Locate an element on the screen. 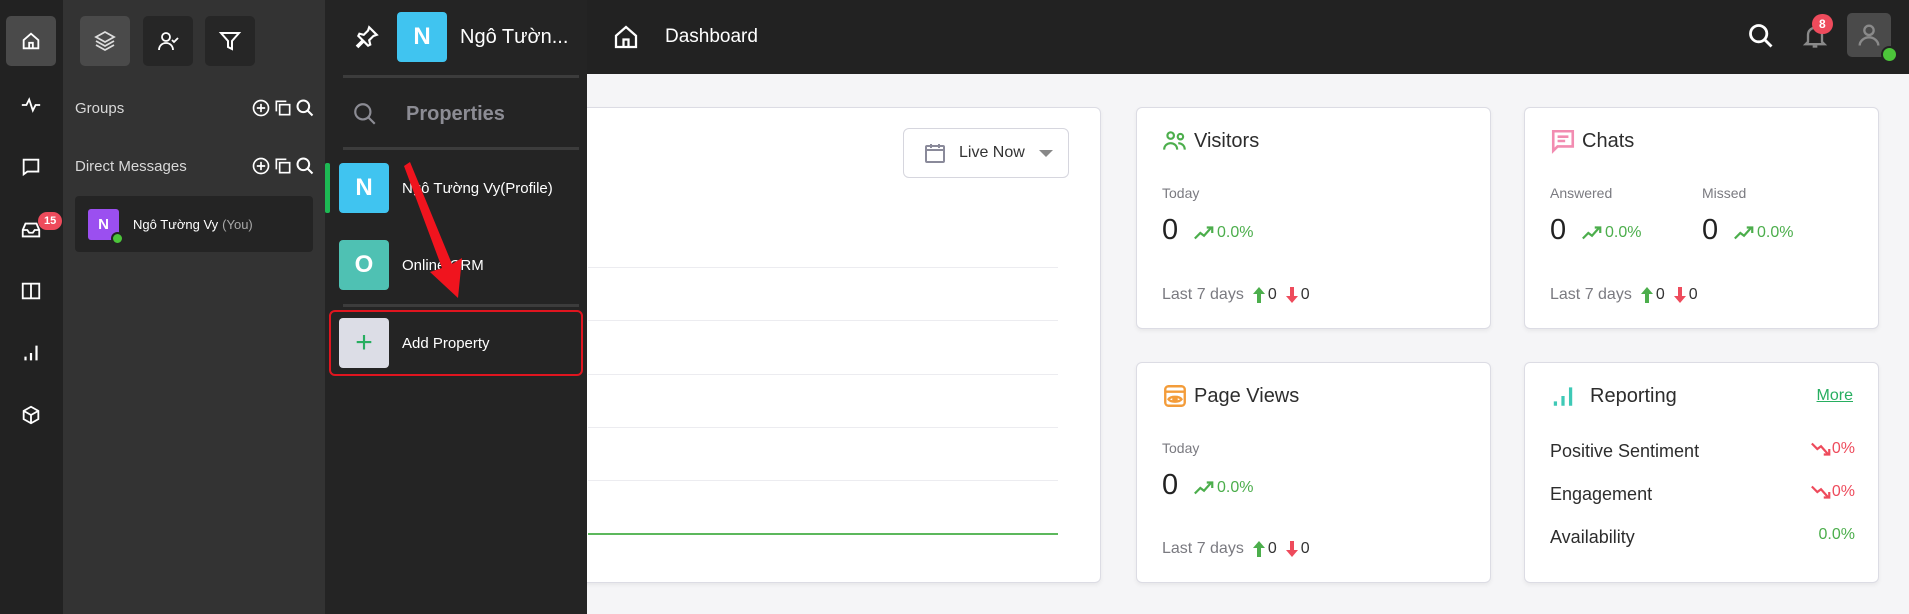 This screenshot has height=614, width=1909. visitors-title: Visitors is located at coordinates (1227, 140).